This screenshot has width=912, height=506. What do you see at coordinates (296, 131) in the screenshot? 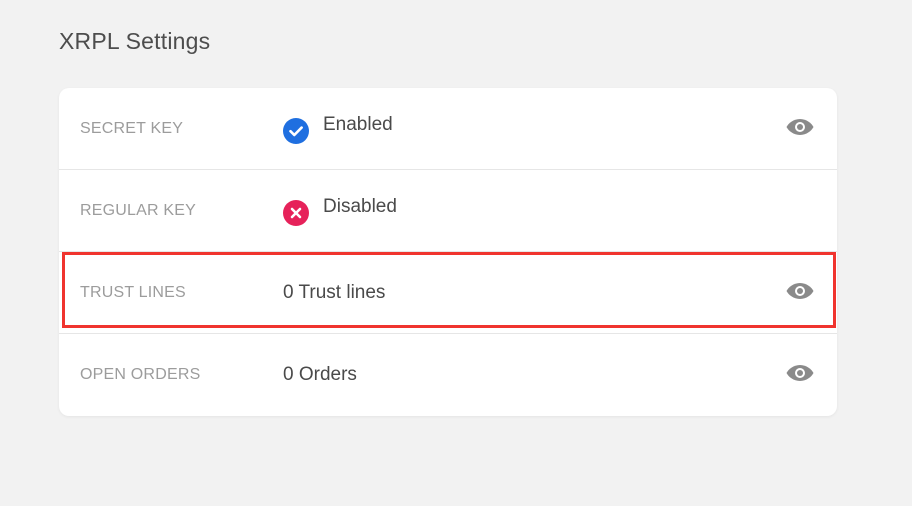
I see `check-circle-icon` at bounding box center [296, 131].